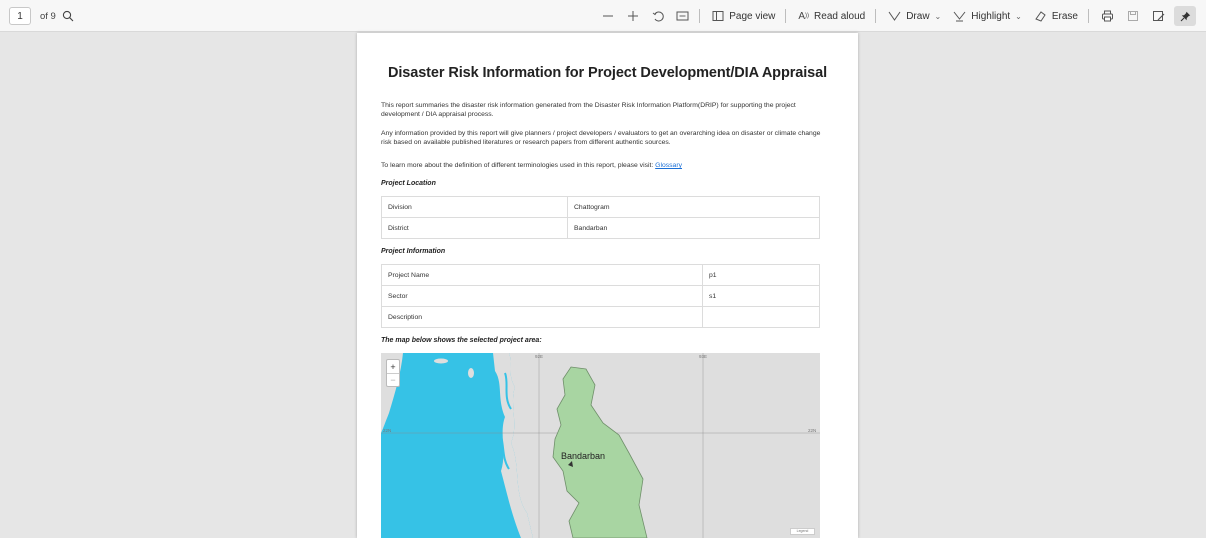 The width and height of the screenshot is (1206, 538). I want to click on table-cell-value: Chattogram, so click(693, 207).